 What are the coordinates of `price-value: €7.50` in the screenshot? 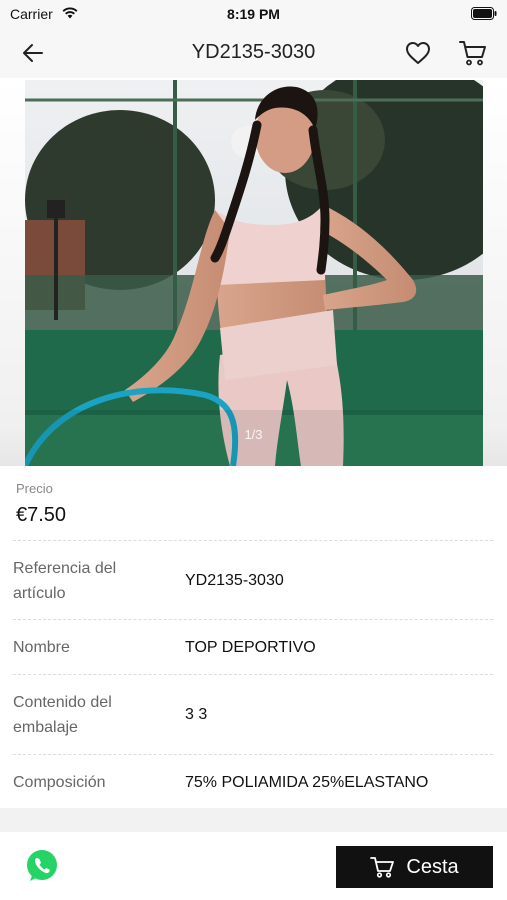 It's located at (41, 515).